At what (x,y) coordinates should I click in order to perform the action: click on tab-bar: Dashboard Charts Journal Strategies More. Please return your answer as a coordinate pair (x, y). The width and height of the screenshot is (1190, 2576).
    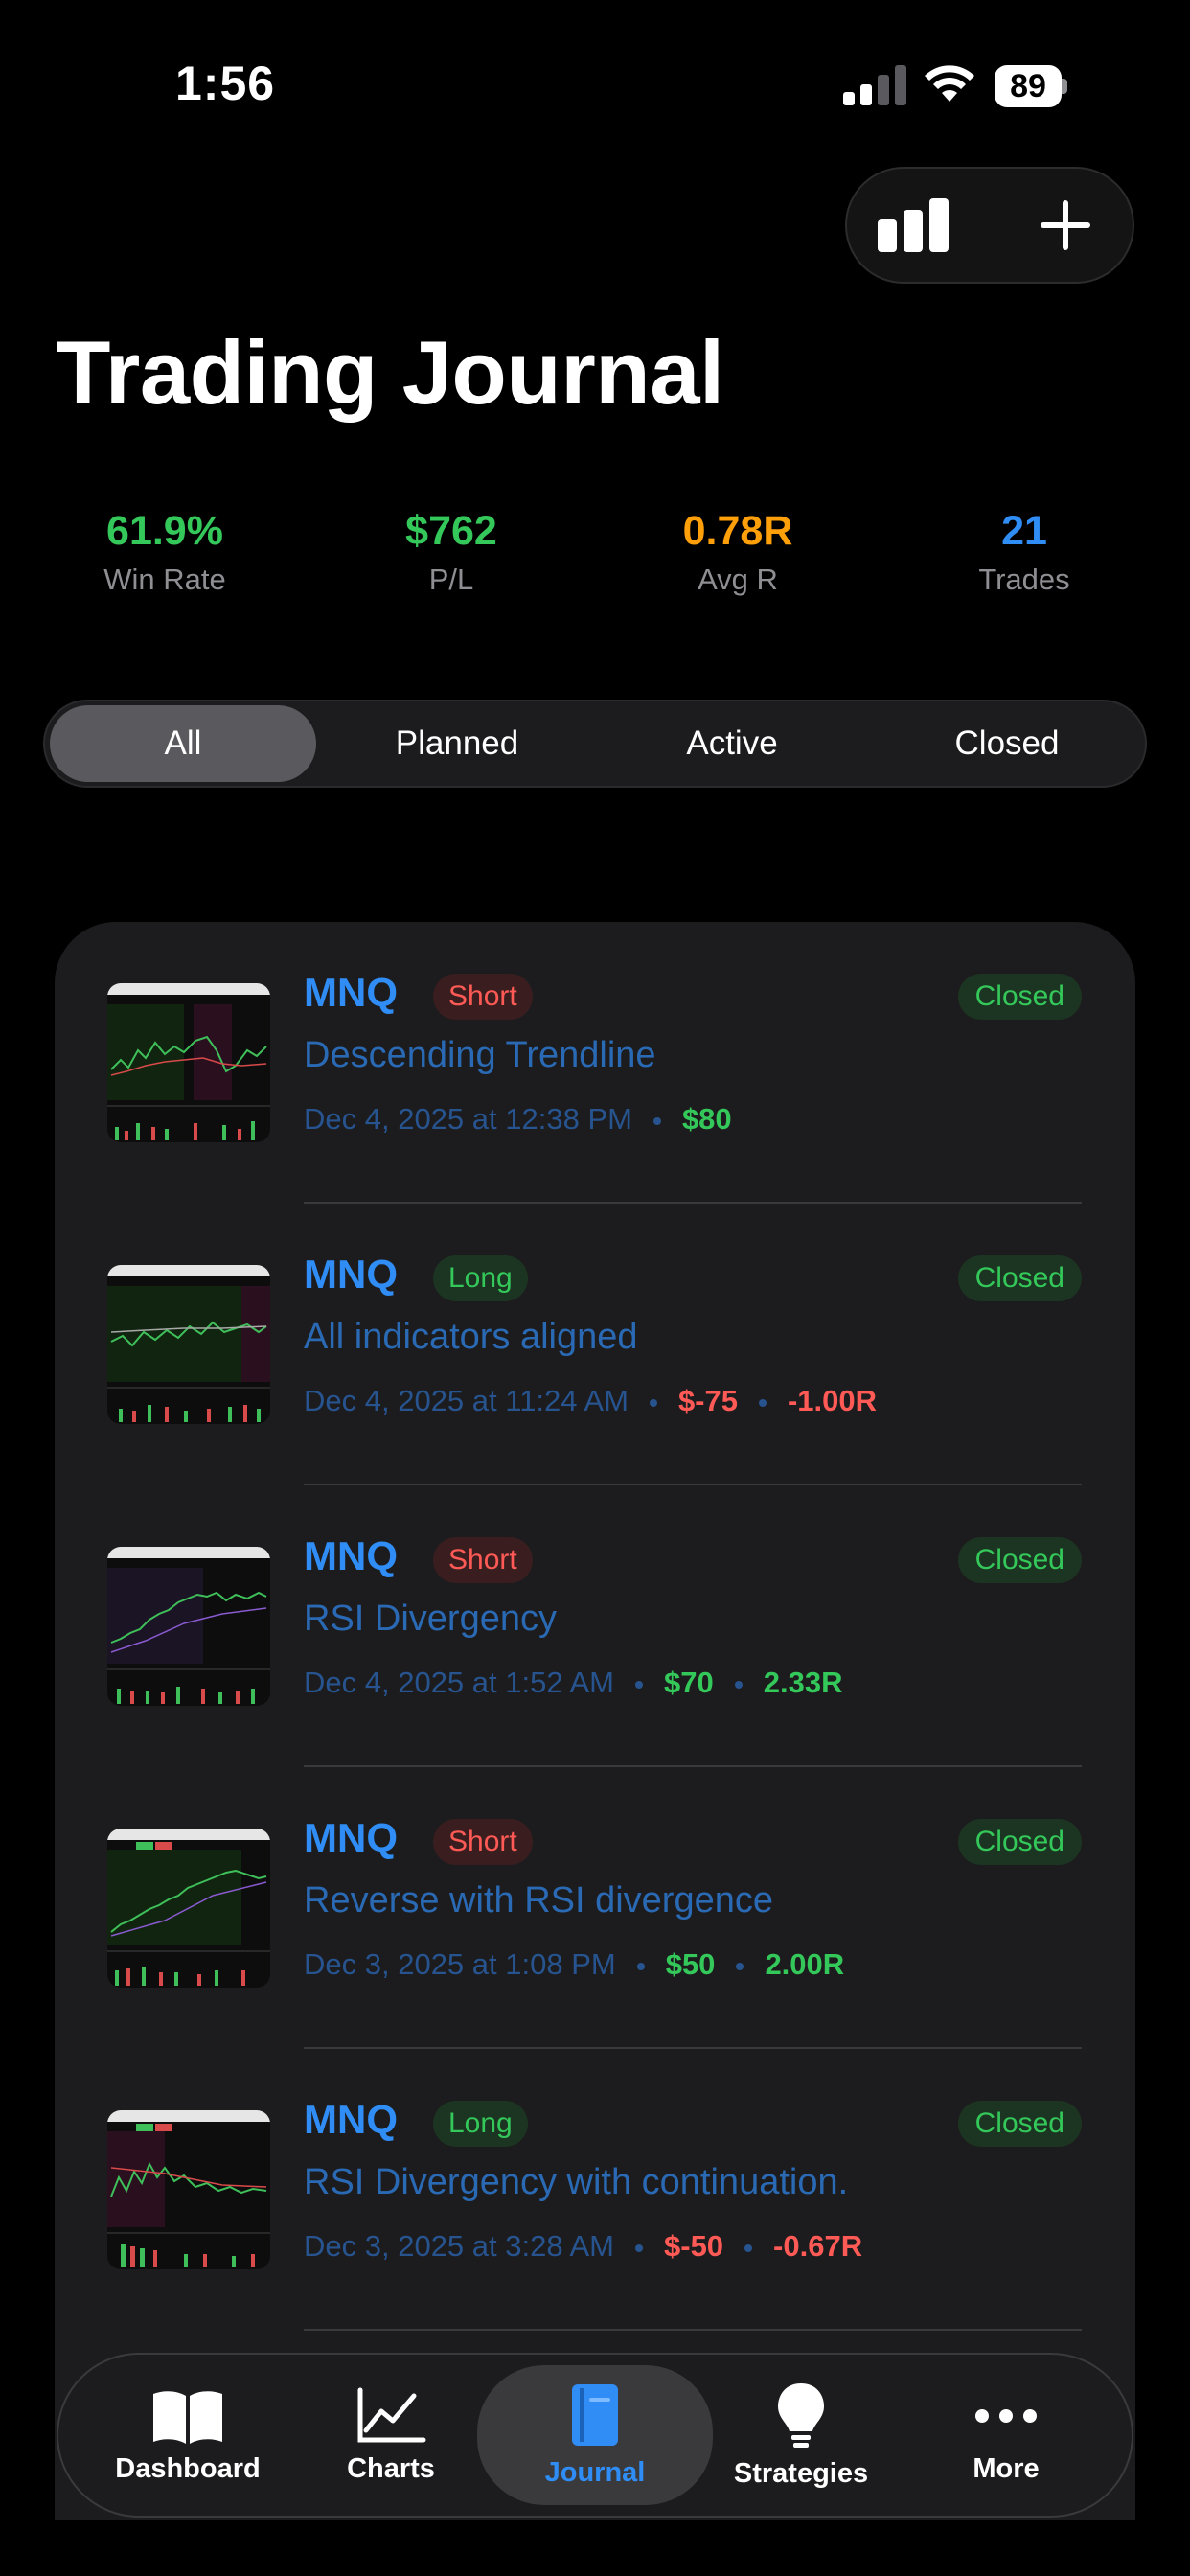
    Looking at the image, I should click on (595, 2435).